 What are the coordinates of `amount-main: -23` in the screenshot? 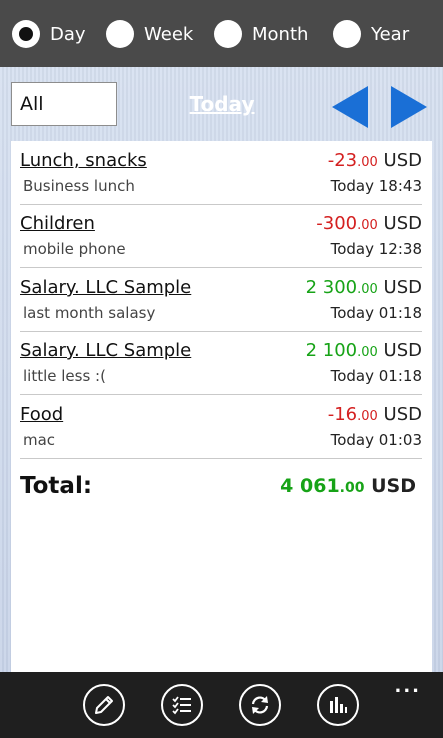 It's located at (342, 160).